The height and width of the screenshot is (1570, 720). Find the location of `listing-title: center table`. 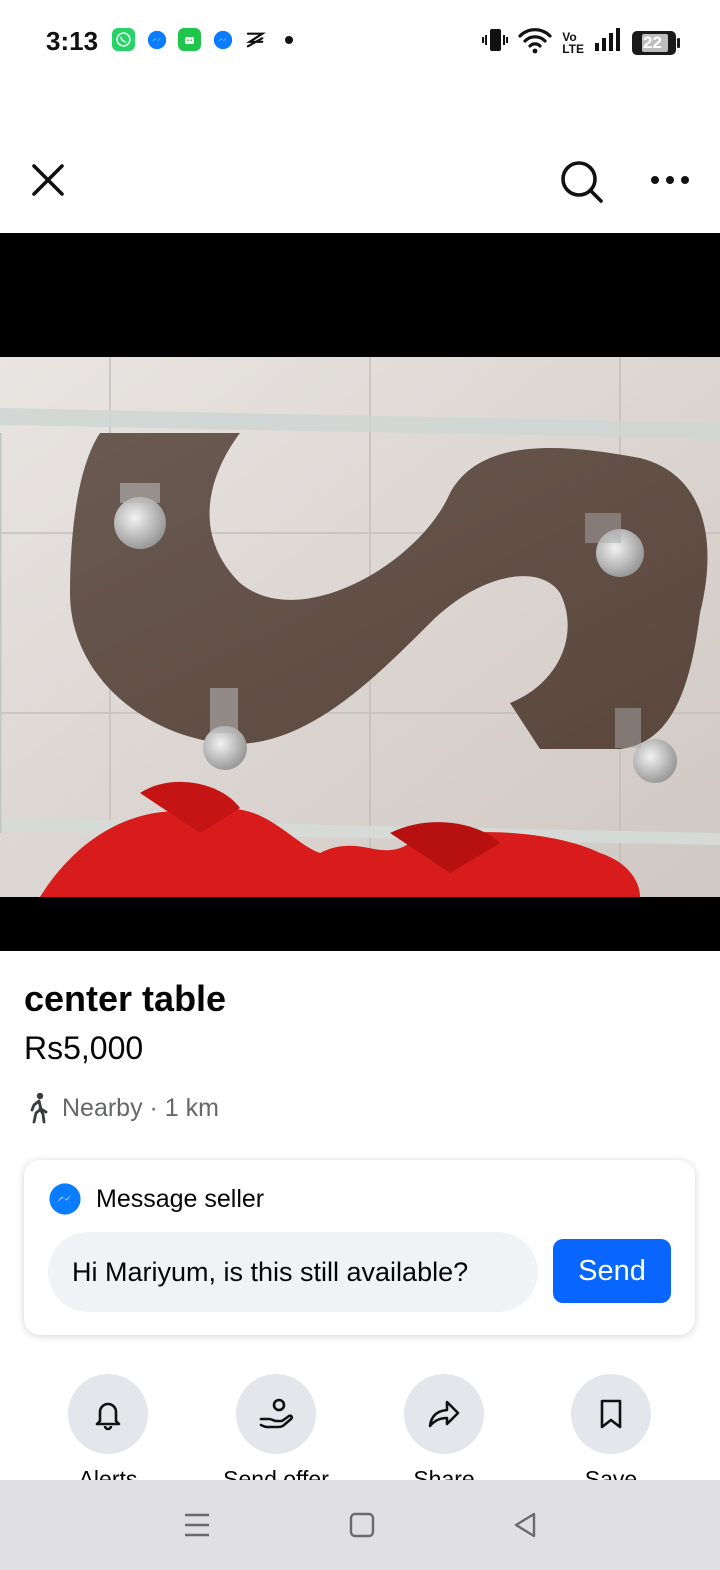

listing-title: center table is located at coordinates (125, 998).